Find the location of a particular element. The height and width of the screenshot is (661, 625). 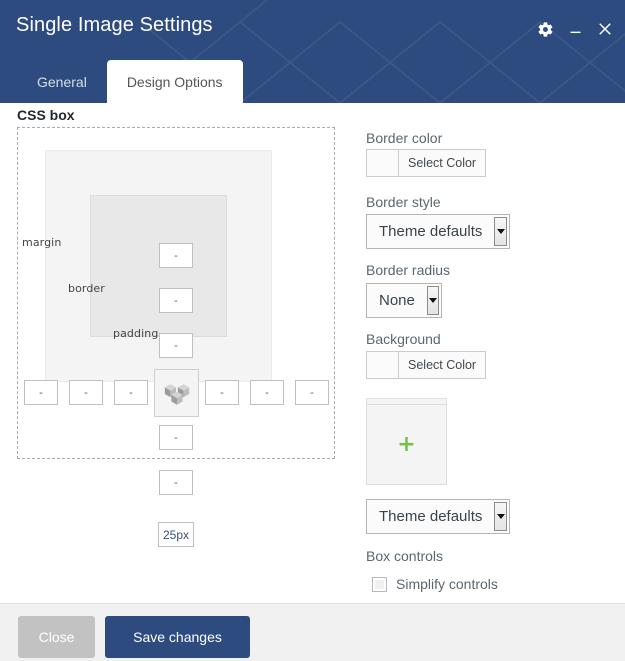

background-image-uploader: + is located at coordinates (406, 441).